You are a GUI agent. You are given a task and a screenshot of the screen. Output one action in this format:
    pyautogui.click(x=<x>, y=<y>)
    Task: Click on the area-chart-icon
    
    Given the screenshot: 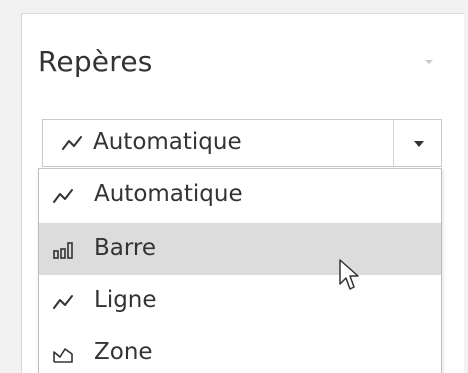 What is the action you would take?
    pyautogui.click(x=63, y=355)
    